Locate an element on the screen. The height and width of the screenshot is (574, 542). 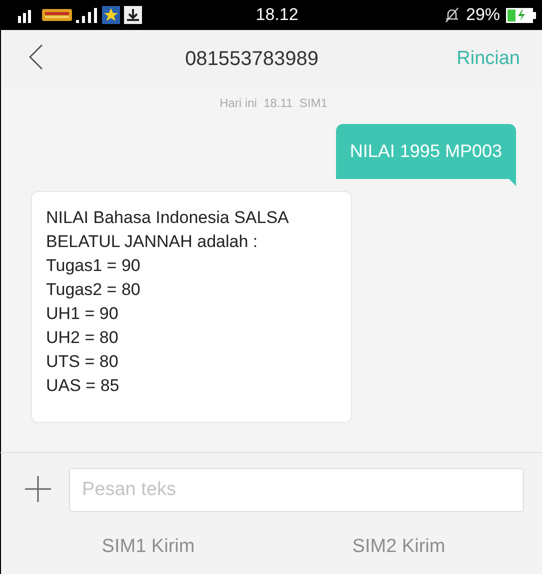
carrier-icon is located at coordinates (57, 15).